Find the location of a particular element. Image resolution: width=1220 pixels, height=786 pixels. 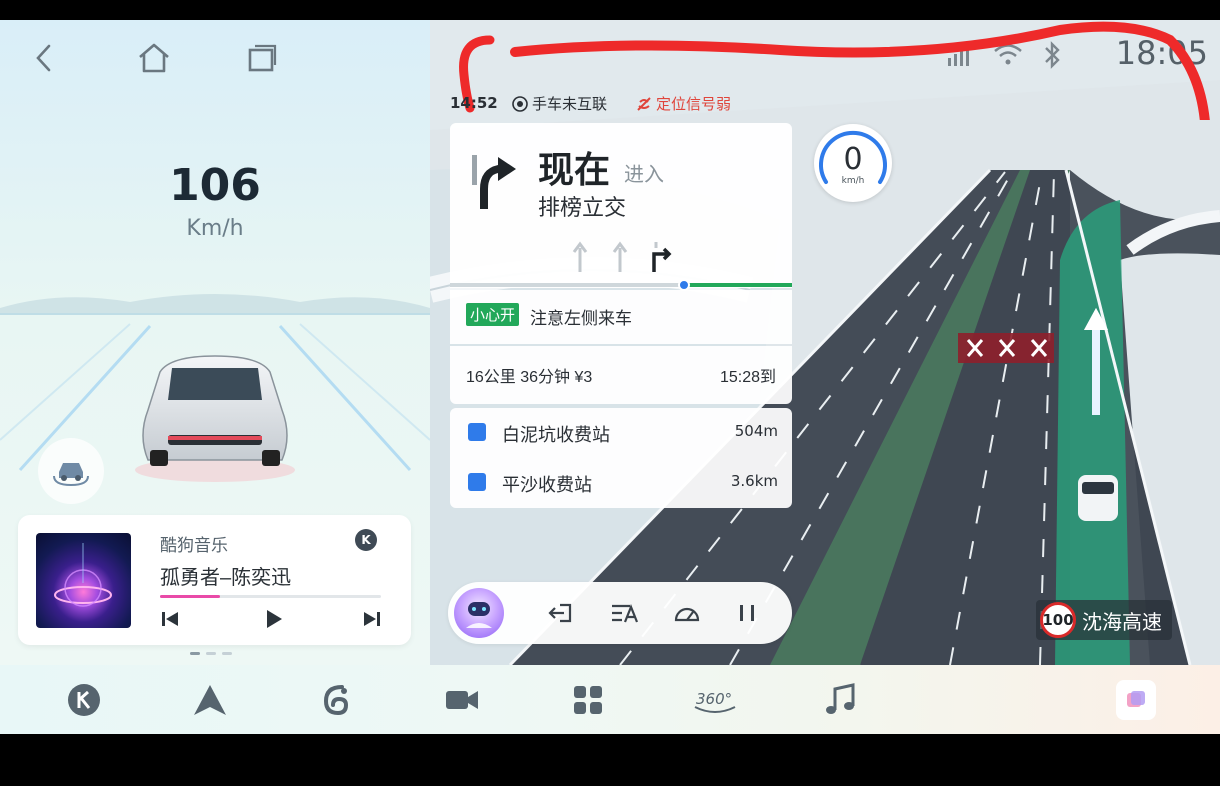

speed-limit-sign: 100 is located at coordinates (1058, 620).